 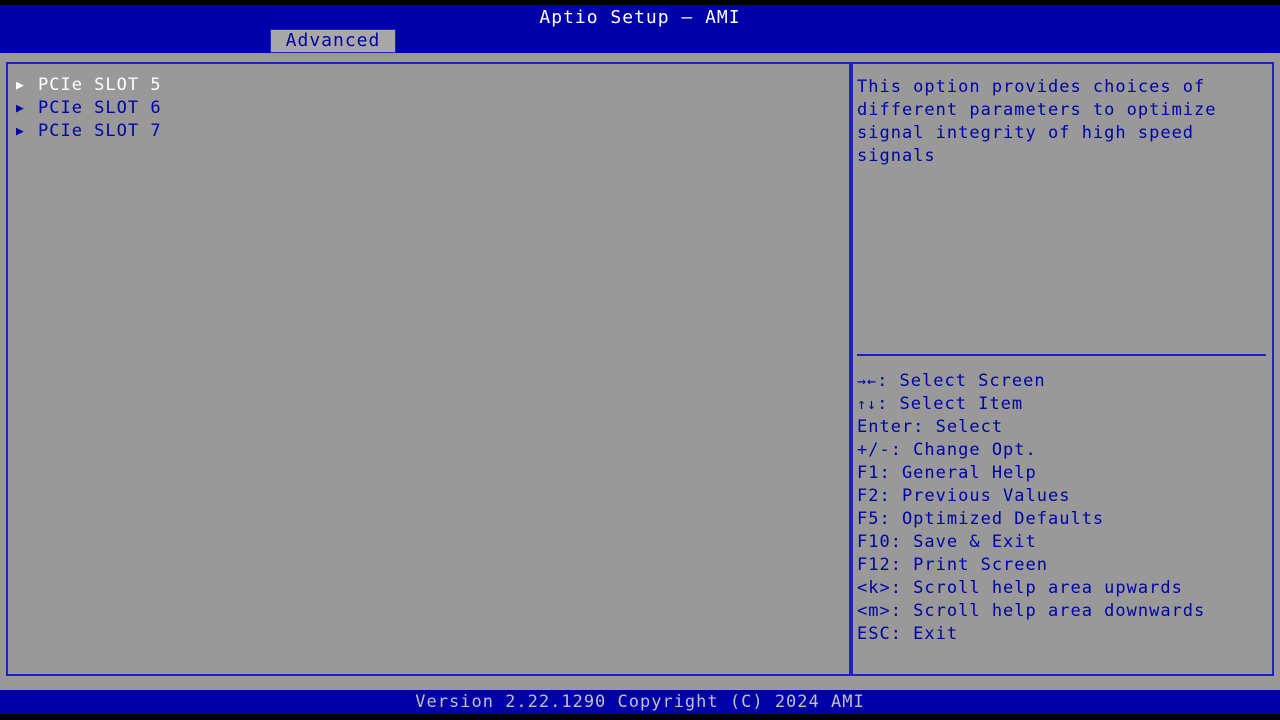 What do you see at coordinates (1064, 450) in the screenshot?
I see `key-legend-row: +/-: Change Opt.` at bounding box center [1064, 450].